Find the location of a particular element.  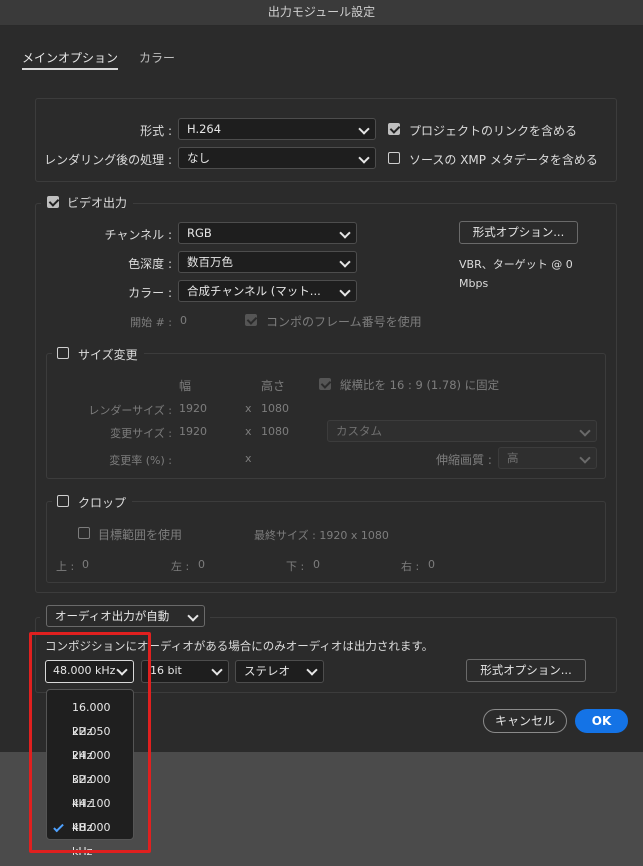

channels-value: RGB is located at coordinates (199, 233).